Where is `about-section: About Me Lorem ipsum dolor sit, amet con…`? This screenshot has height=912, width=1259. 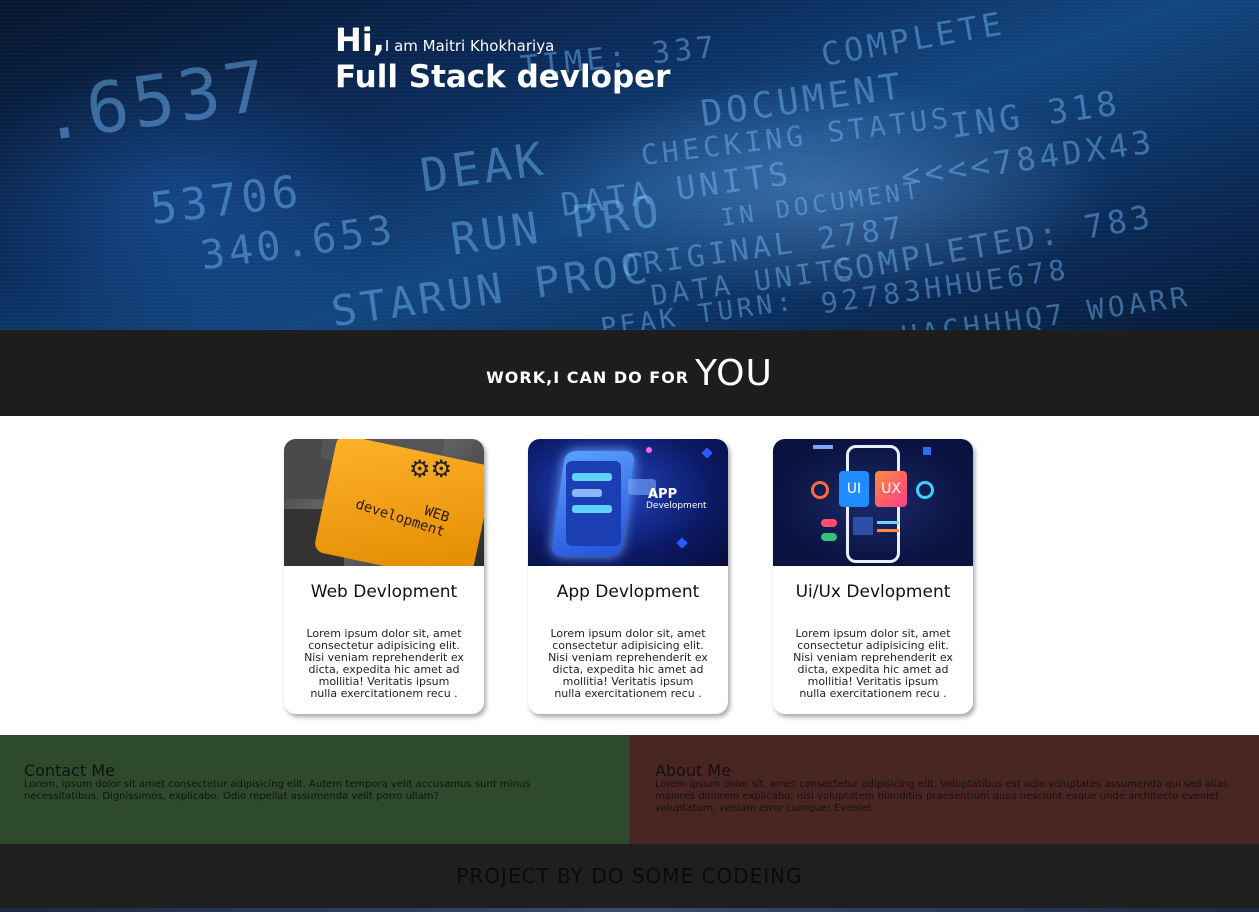 about-section: About Me Lorem ipsum dolor sit, amet con… is located at coordinates (944, 789).